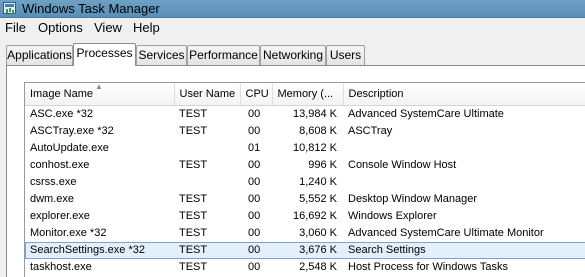 The width and height of the screenshot is (585, 277). Describe the element at coordinates (60, 165) in the screenshot. I see `process-image-name: conhost.exe` at that location.